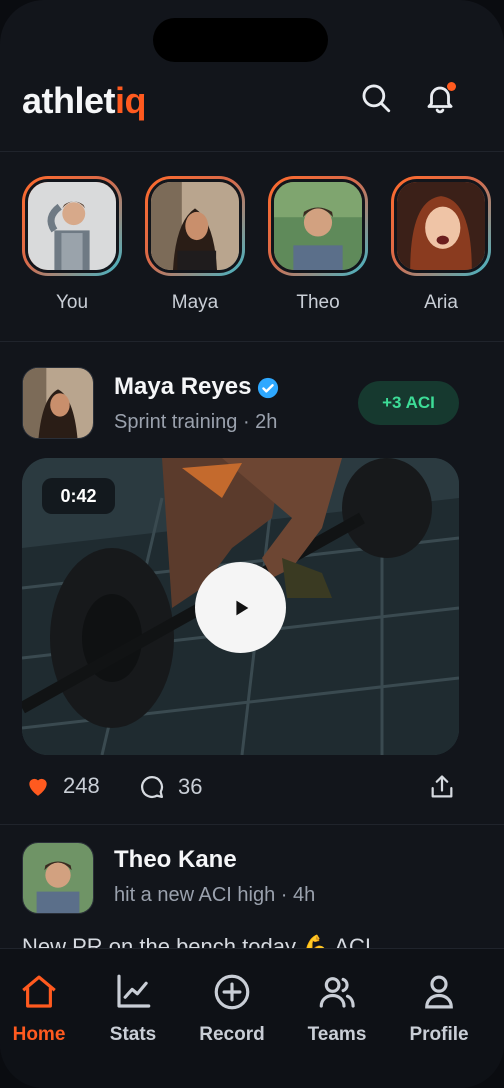 The width and height of the screenshot is (504, 1088). Describe the element at coordinates (337, 992) in the screenshot. I see `users-icon` at that location.